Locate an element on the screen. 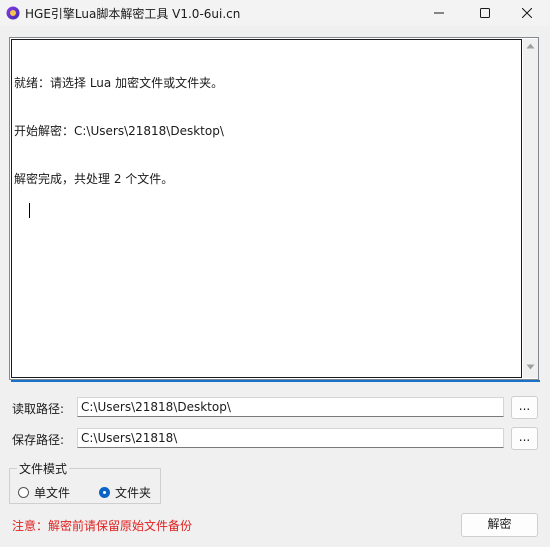 This screenshot has width=550, height=547. log-line: 解密完成，共处理 2 个文件。 is located at coordinates (94, 179).